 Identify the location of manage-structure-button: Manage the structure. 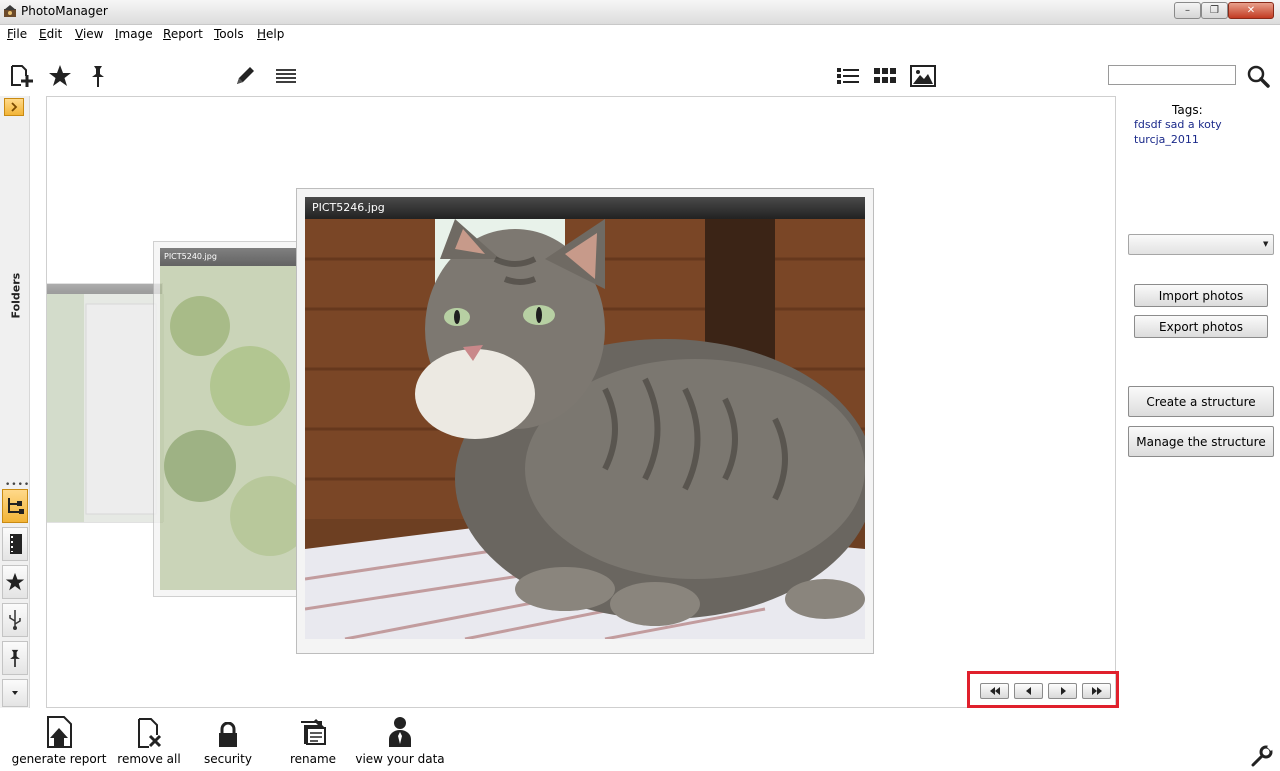
(1201, 441).